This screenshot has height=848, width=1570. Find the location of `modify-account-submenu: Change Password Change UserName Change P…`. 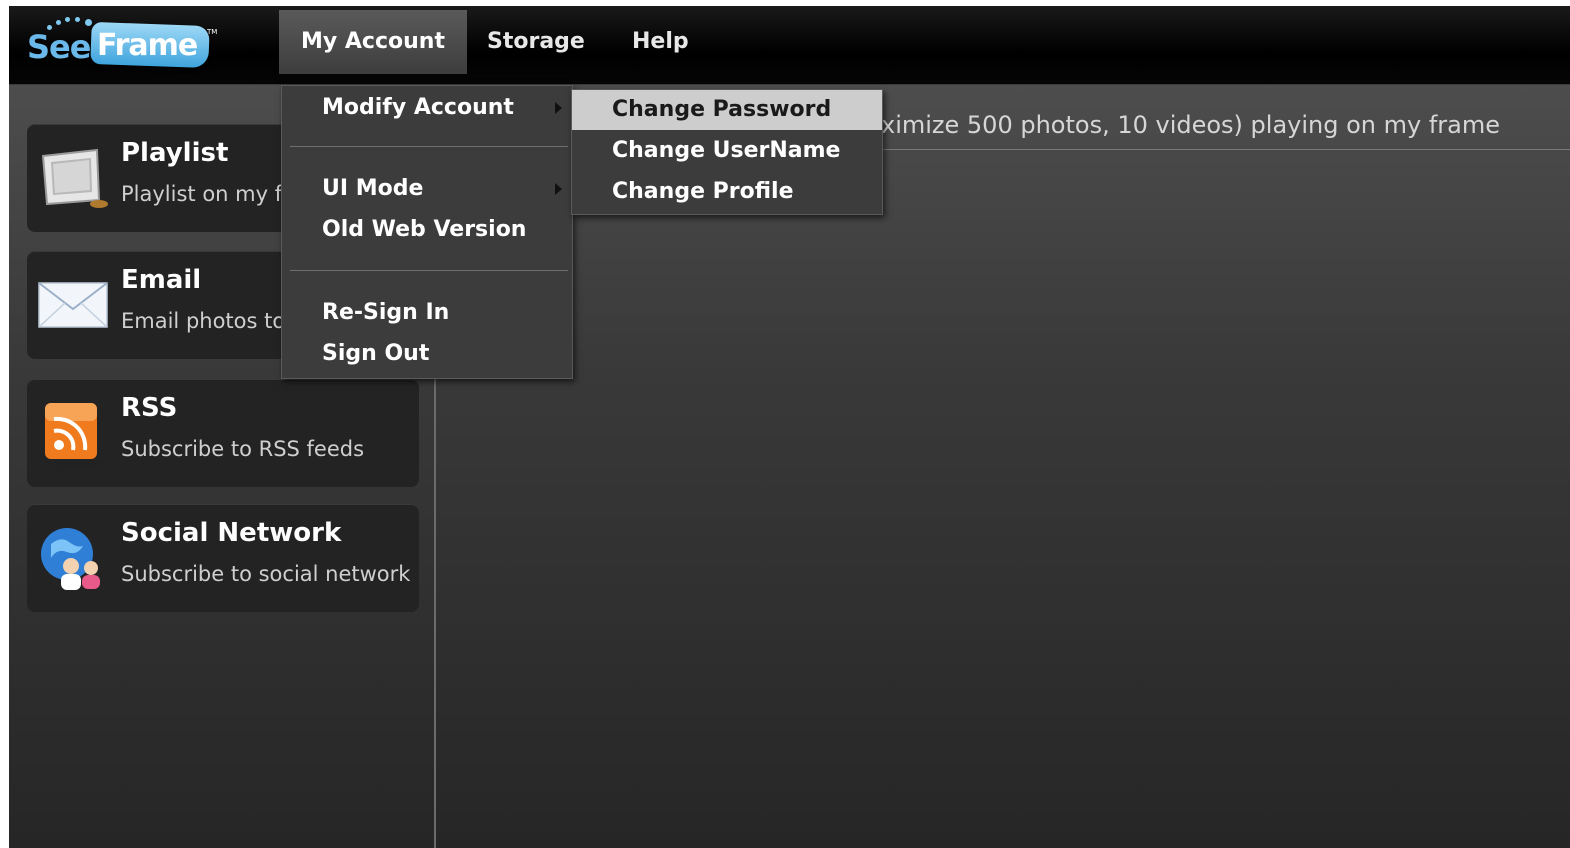

modify-account-submenu: Change Password Change UserName Change P… is located at coordinates (727, 152).